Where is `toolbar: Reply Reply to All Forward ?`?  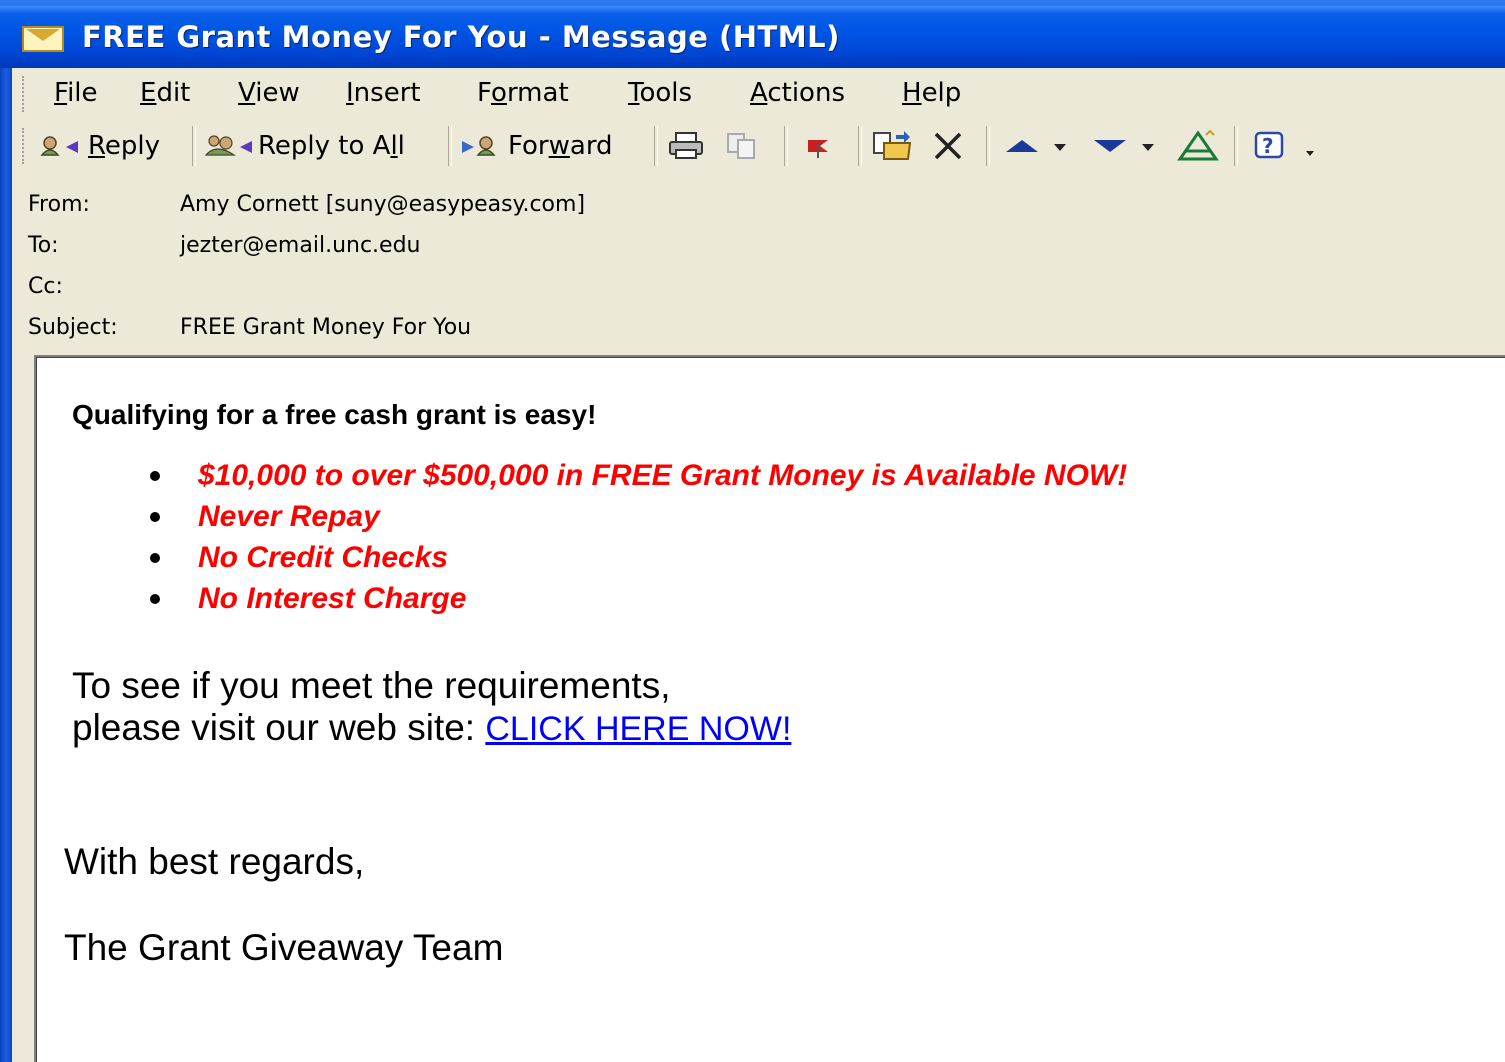
toolbar: Reply Reply to All Forward ? is located at coordinates (758, 147).